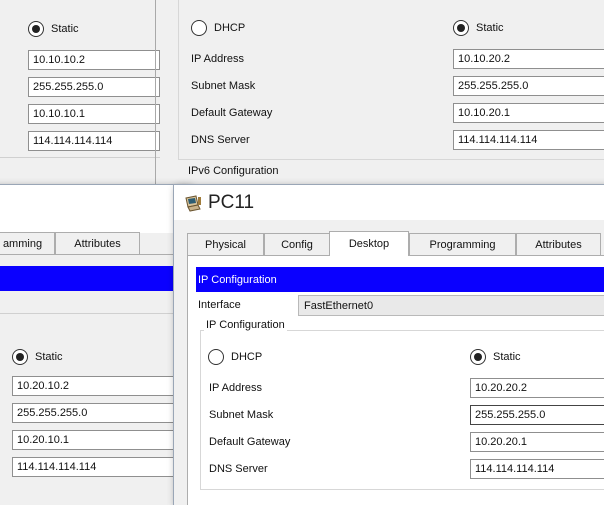 The image size is (604, 505). What do you see at coordinates (22, 243) in the screenshot?
I see `tab-label: amming` at bounding box center [22, 243].